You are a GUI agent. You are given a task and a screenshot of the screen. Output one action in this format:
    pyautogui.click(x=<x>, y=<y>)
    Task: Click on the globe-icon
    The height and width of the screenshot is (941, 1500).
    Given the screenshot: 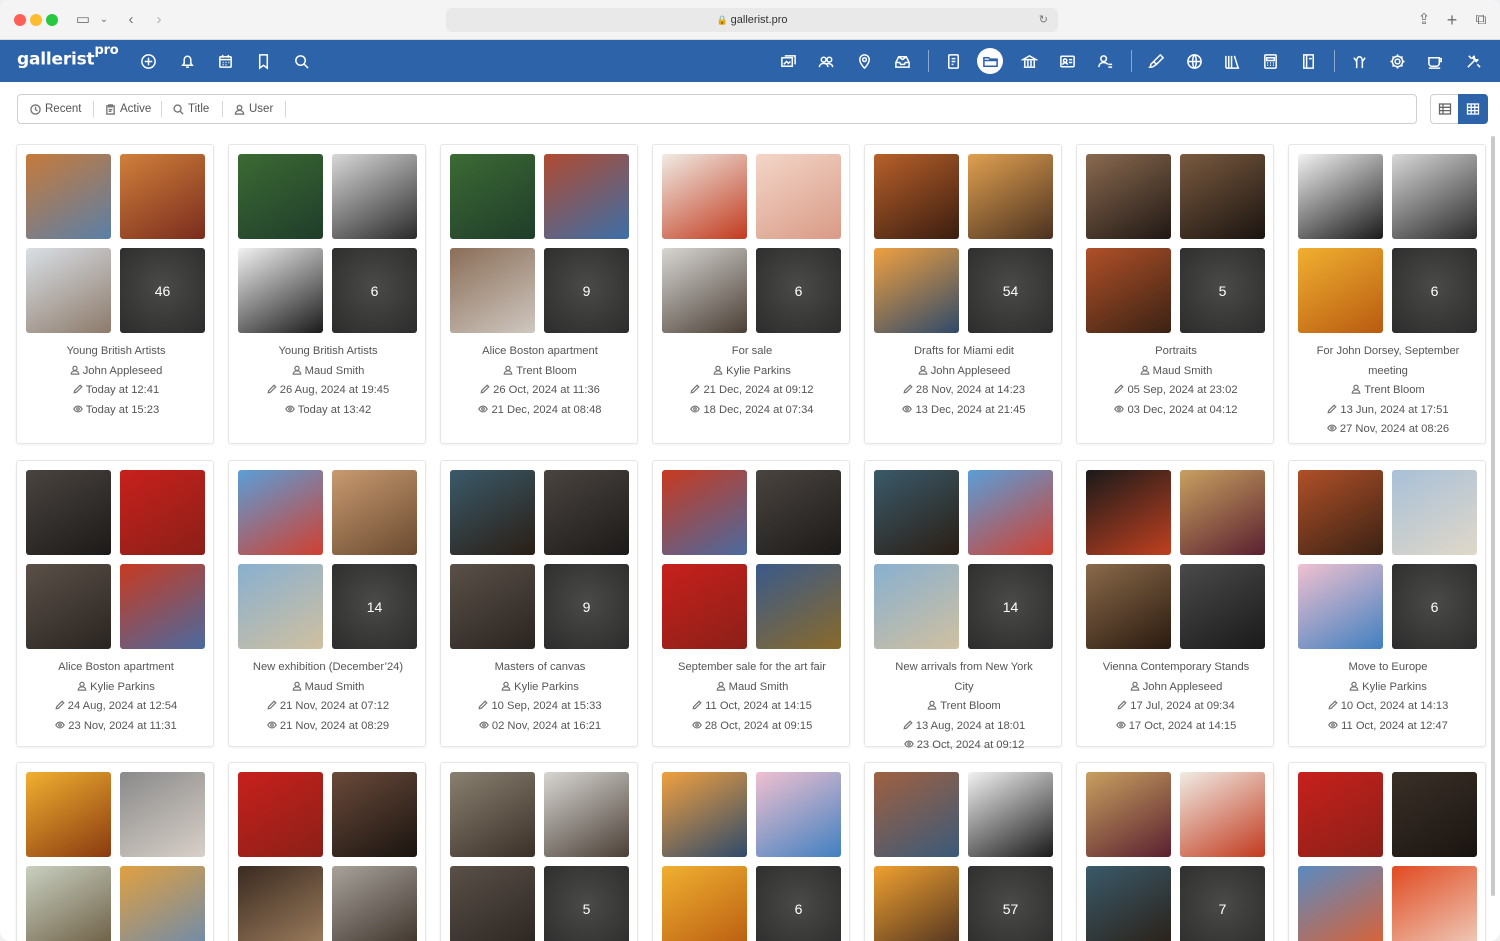 What is the action you would take?
    pyautogui.click(x=1194, y=61)
    